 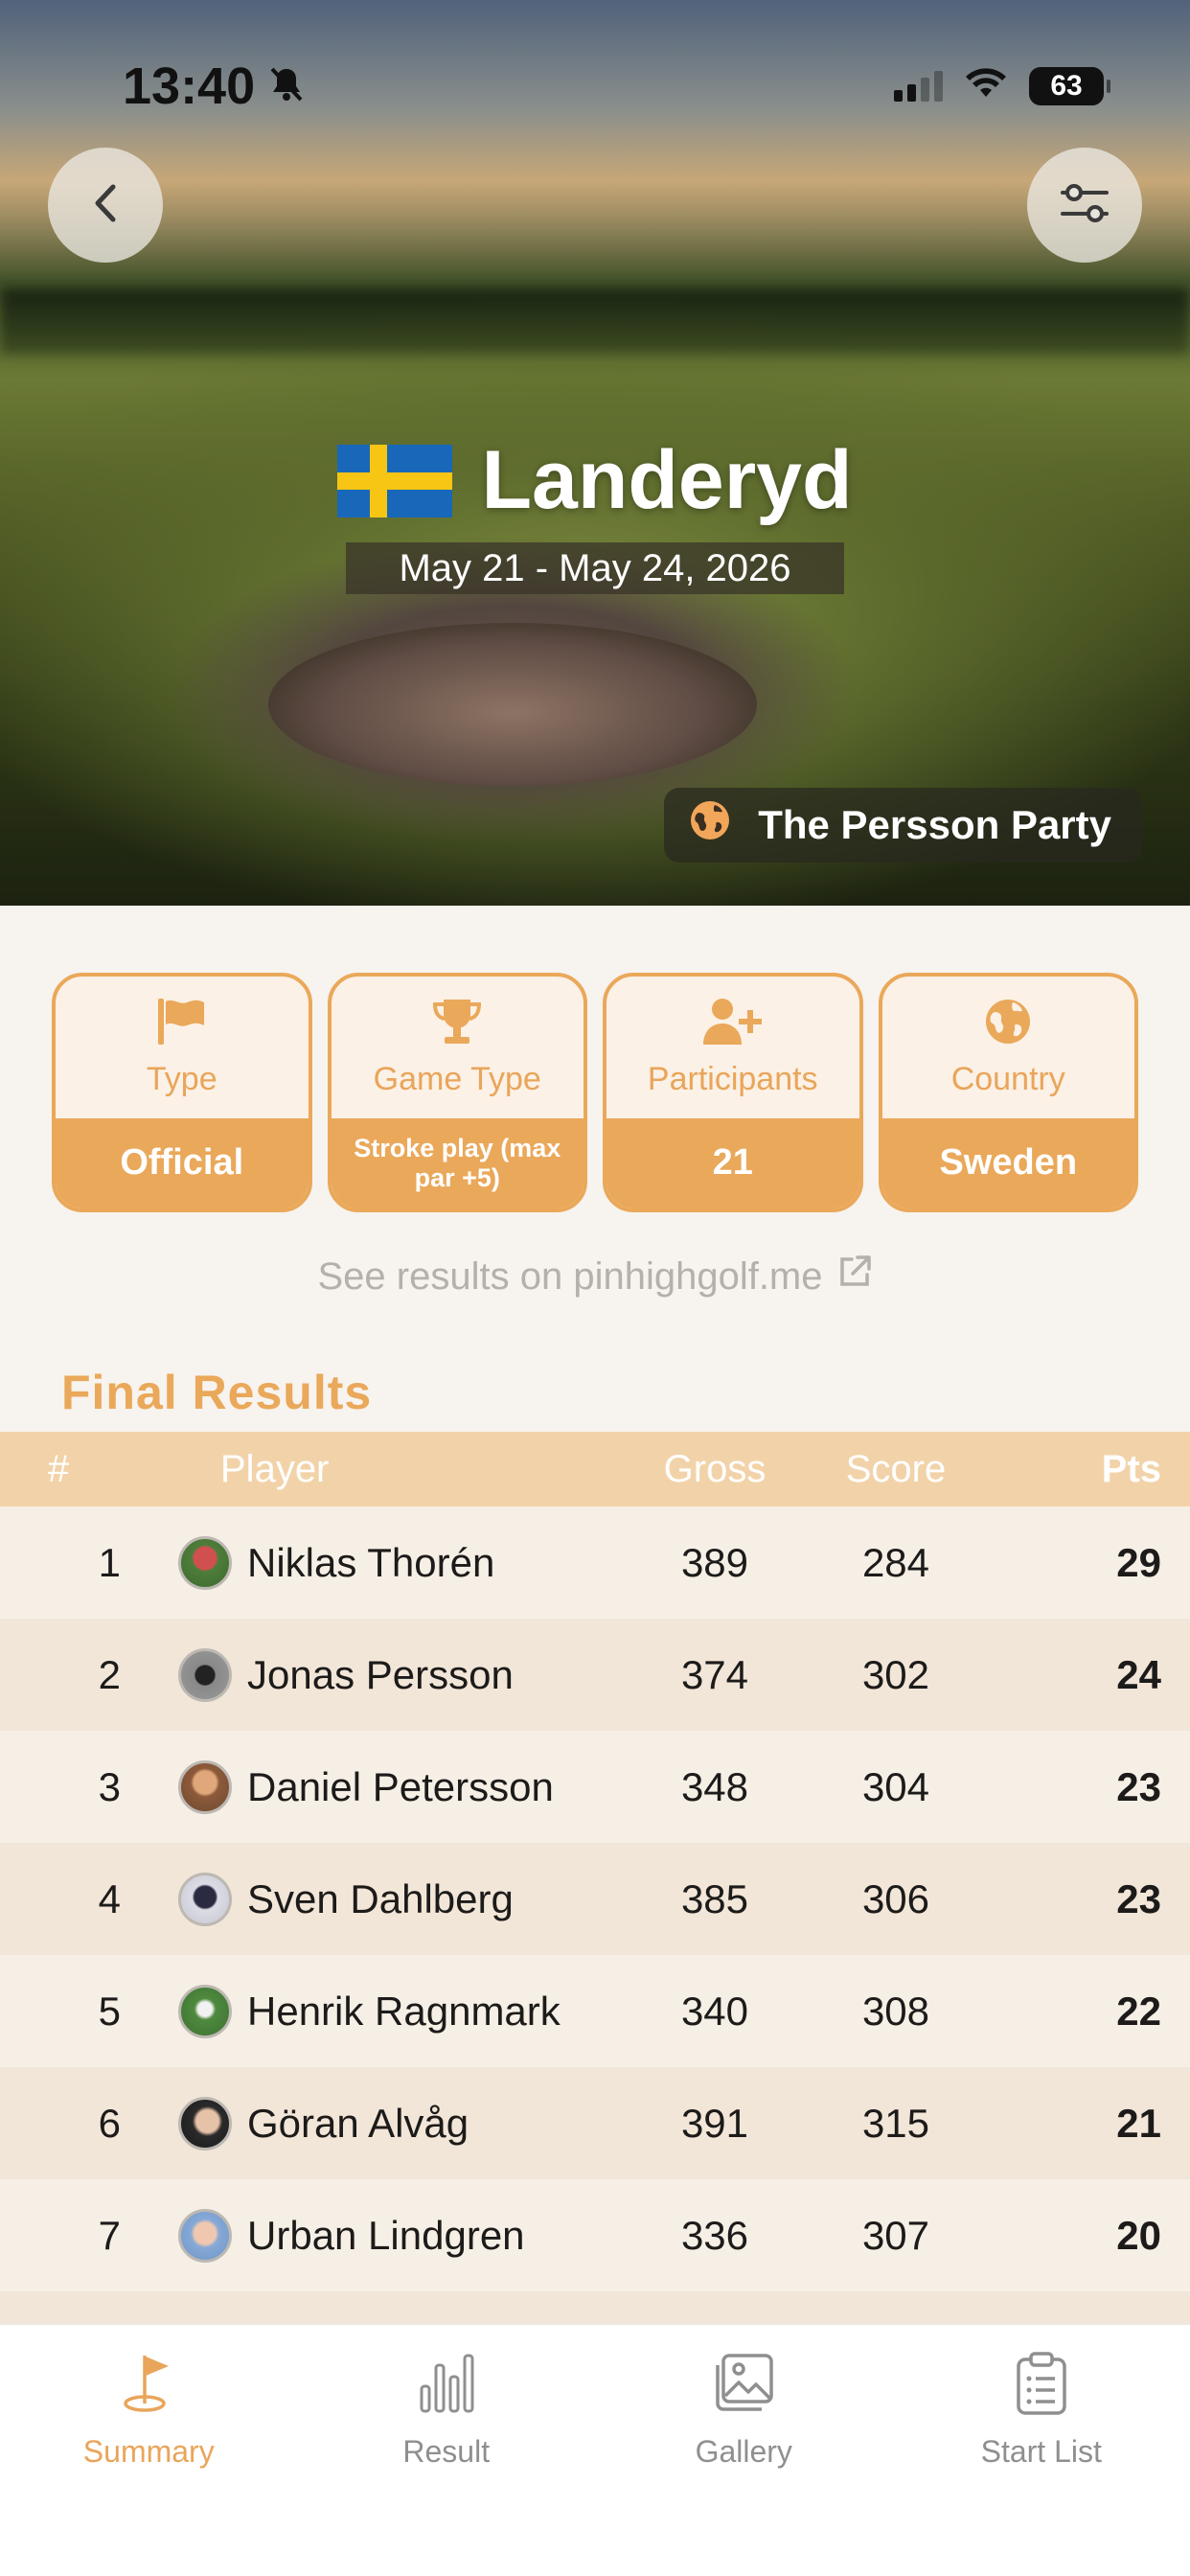 What do you see at coordinates (109, 1562) in the screenshot?
I see `row-rank: 1` at bounding box center [109, 1562].